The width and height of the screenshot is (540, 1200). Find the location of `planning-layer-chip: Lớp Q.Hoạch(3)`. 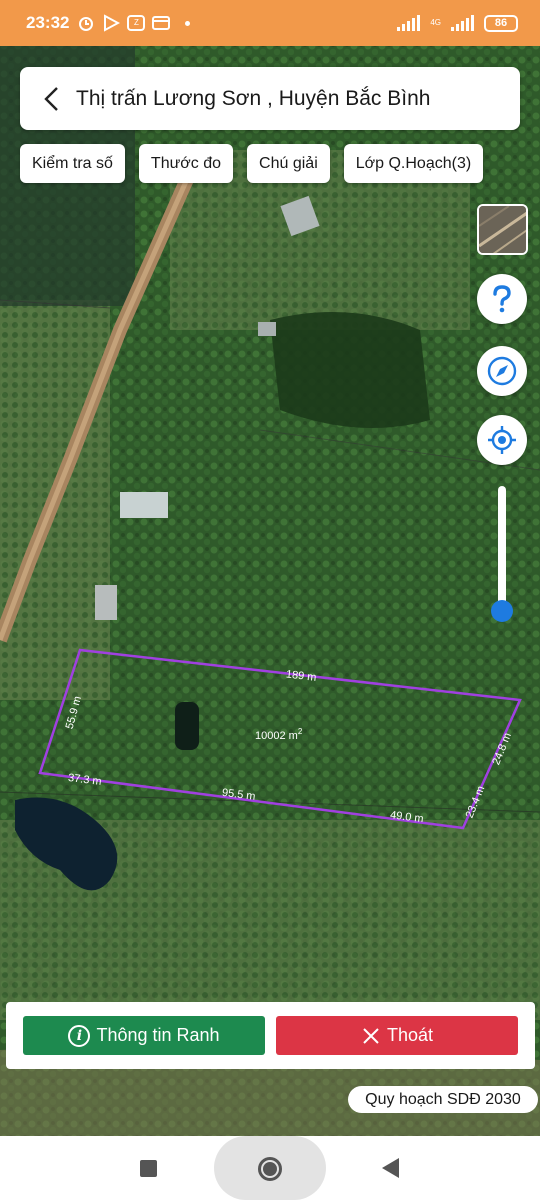

planning-layer-chip: Lớp Q.Hoạch(3) is located at coordinates (413, 163).